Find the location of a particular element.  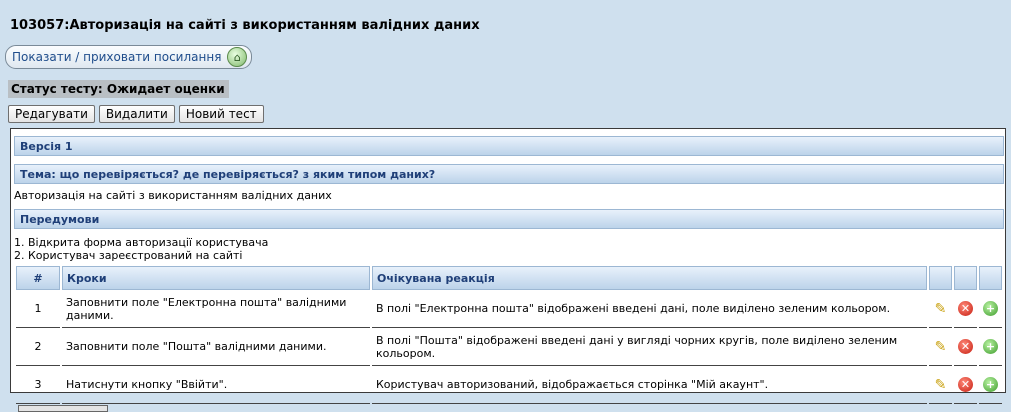

step-text: Заповнити поле "Пошта" валідними даними. is located at coordinates (216, 347).